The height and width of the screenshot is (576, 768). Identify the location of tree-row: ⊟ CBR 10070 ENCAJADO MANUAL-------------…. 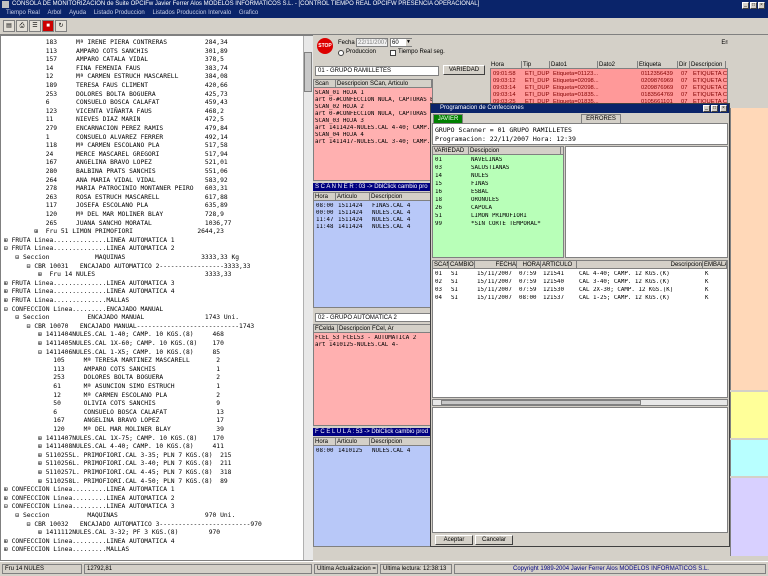
(129, 327).